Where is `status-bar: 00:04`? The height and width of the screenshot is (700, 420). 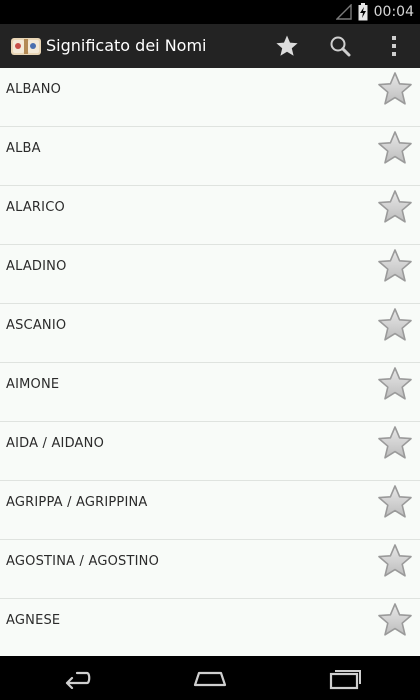
status-bar: 00:04 is located at coordinates (210, 12).